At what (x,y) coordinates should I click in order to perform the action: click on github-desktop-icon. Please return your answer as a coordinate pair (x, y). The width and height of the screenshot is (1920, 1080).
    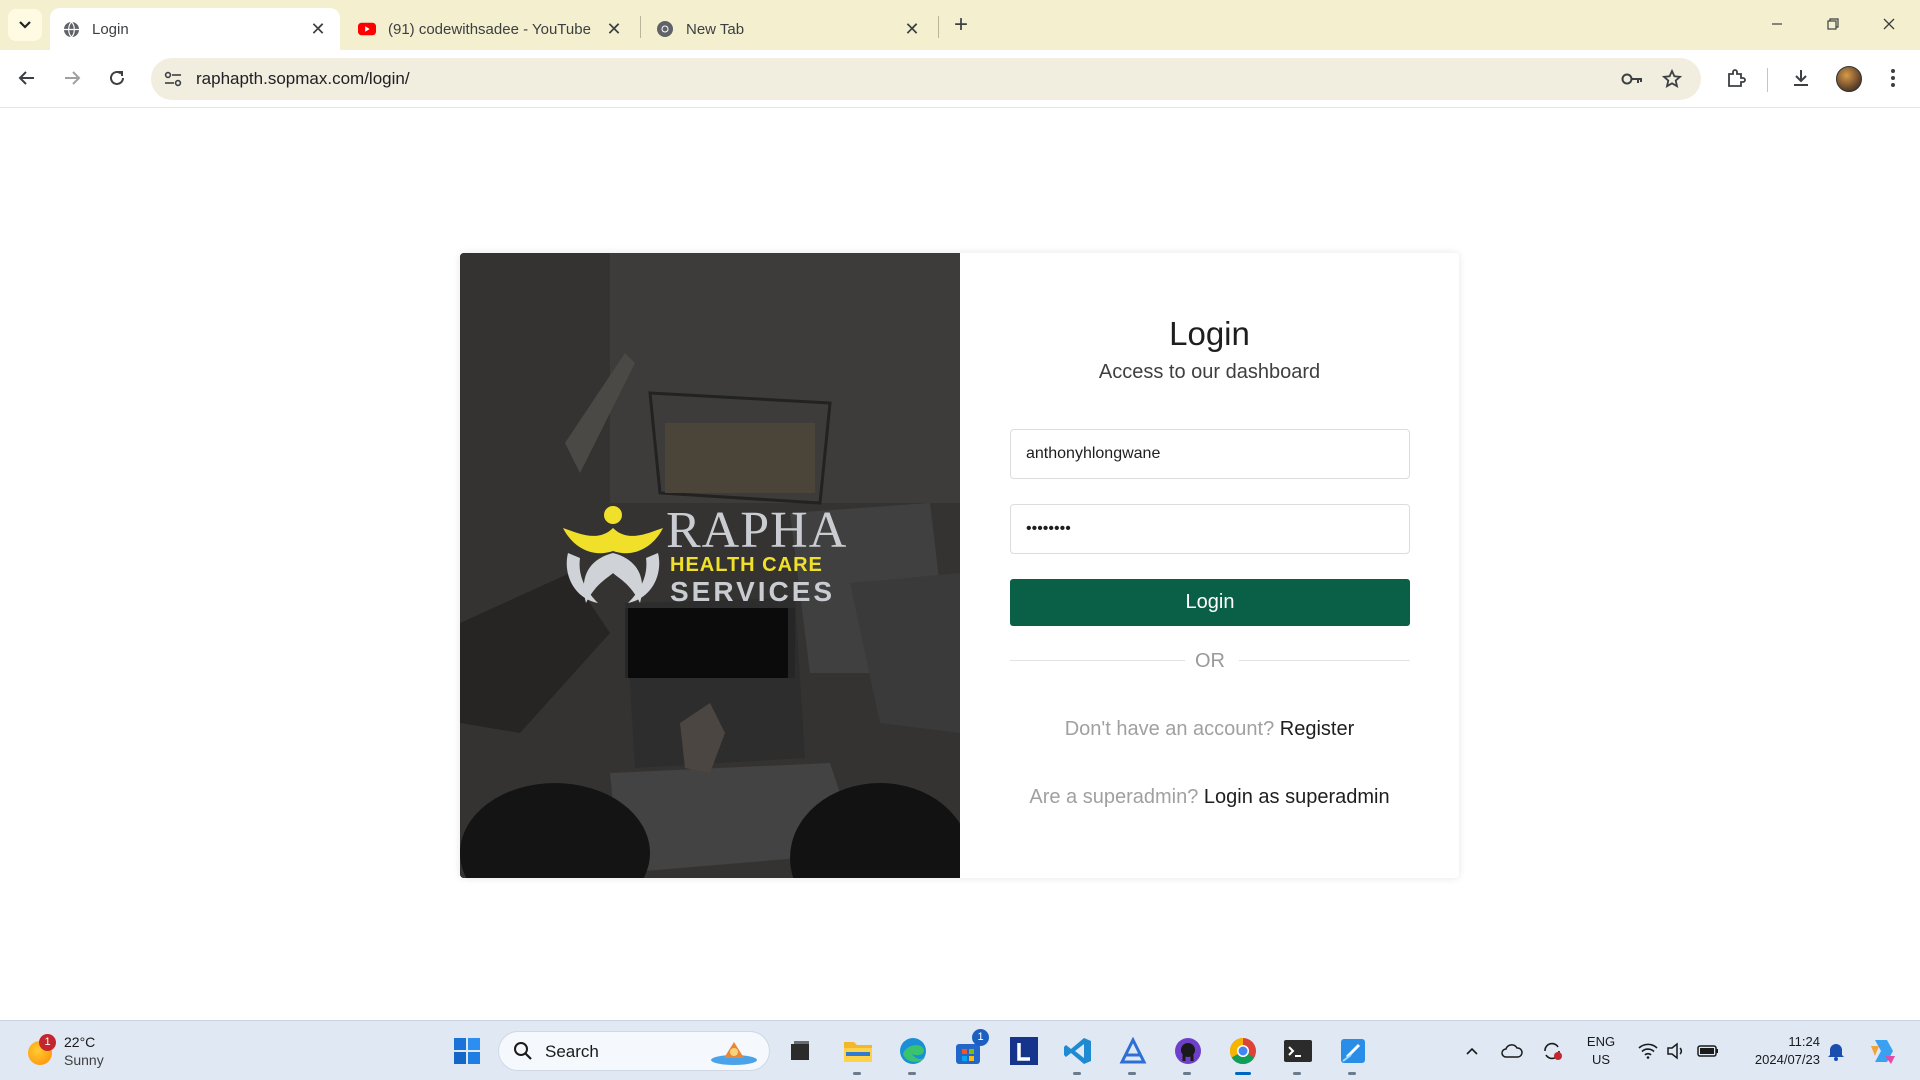
    Looking at the image, I should click on (1188, 1051).